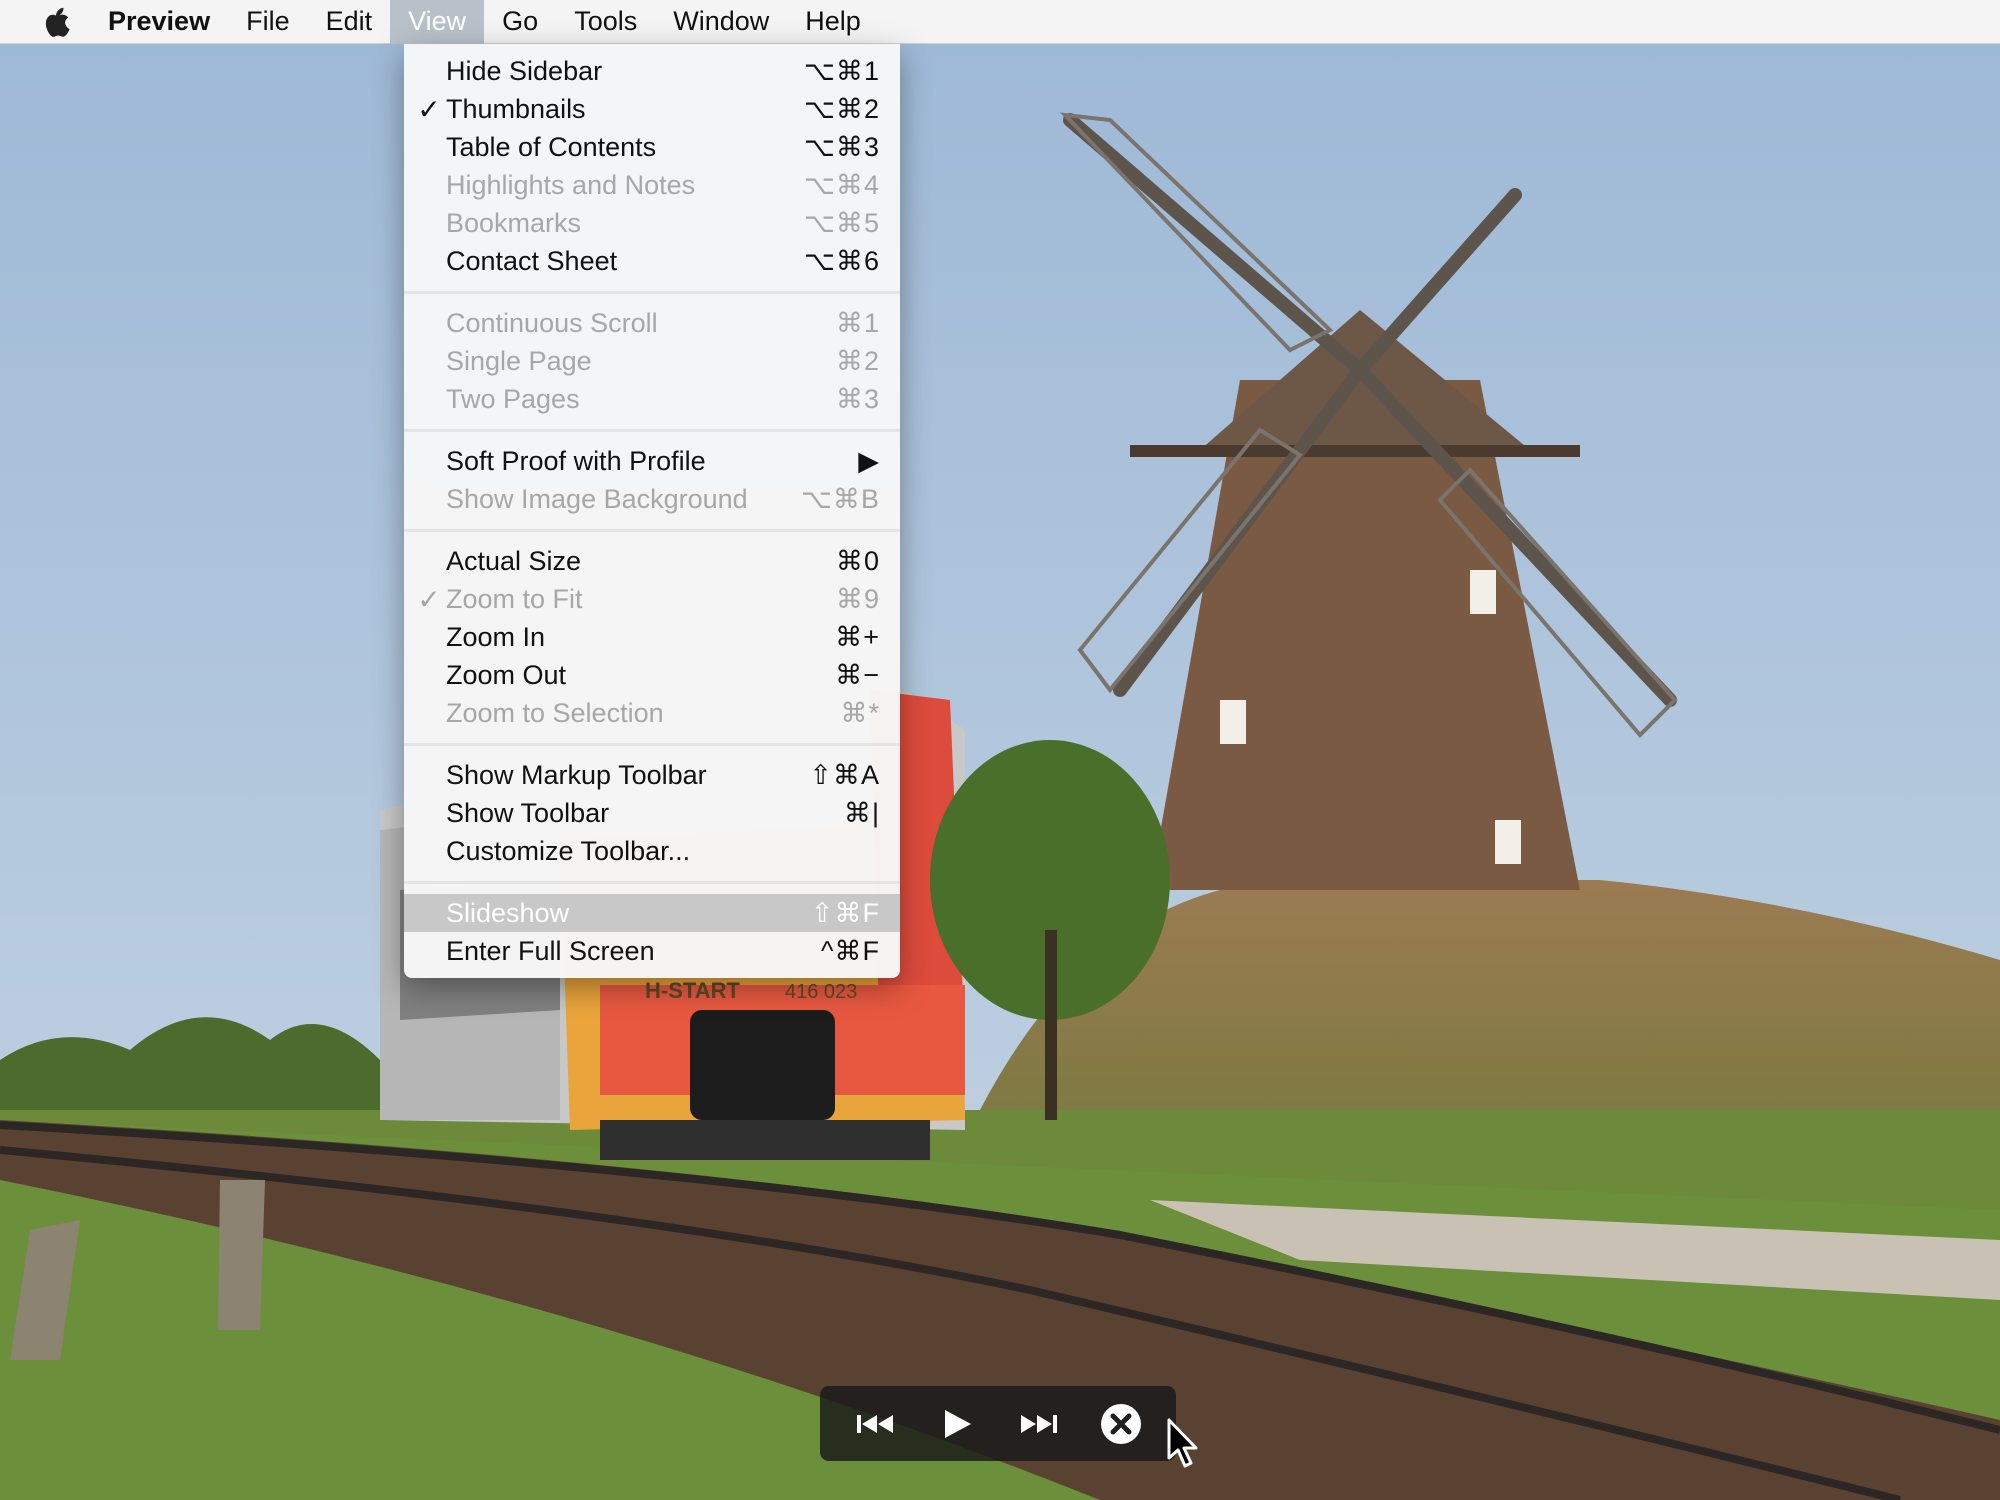 The height and width of the screenshot is (1500, 2000). Describe the element at coordinates (516, 108) in the screenshot. I see `menu-item-label: Thumbnails` at that location.